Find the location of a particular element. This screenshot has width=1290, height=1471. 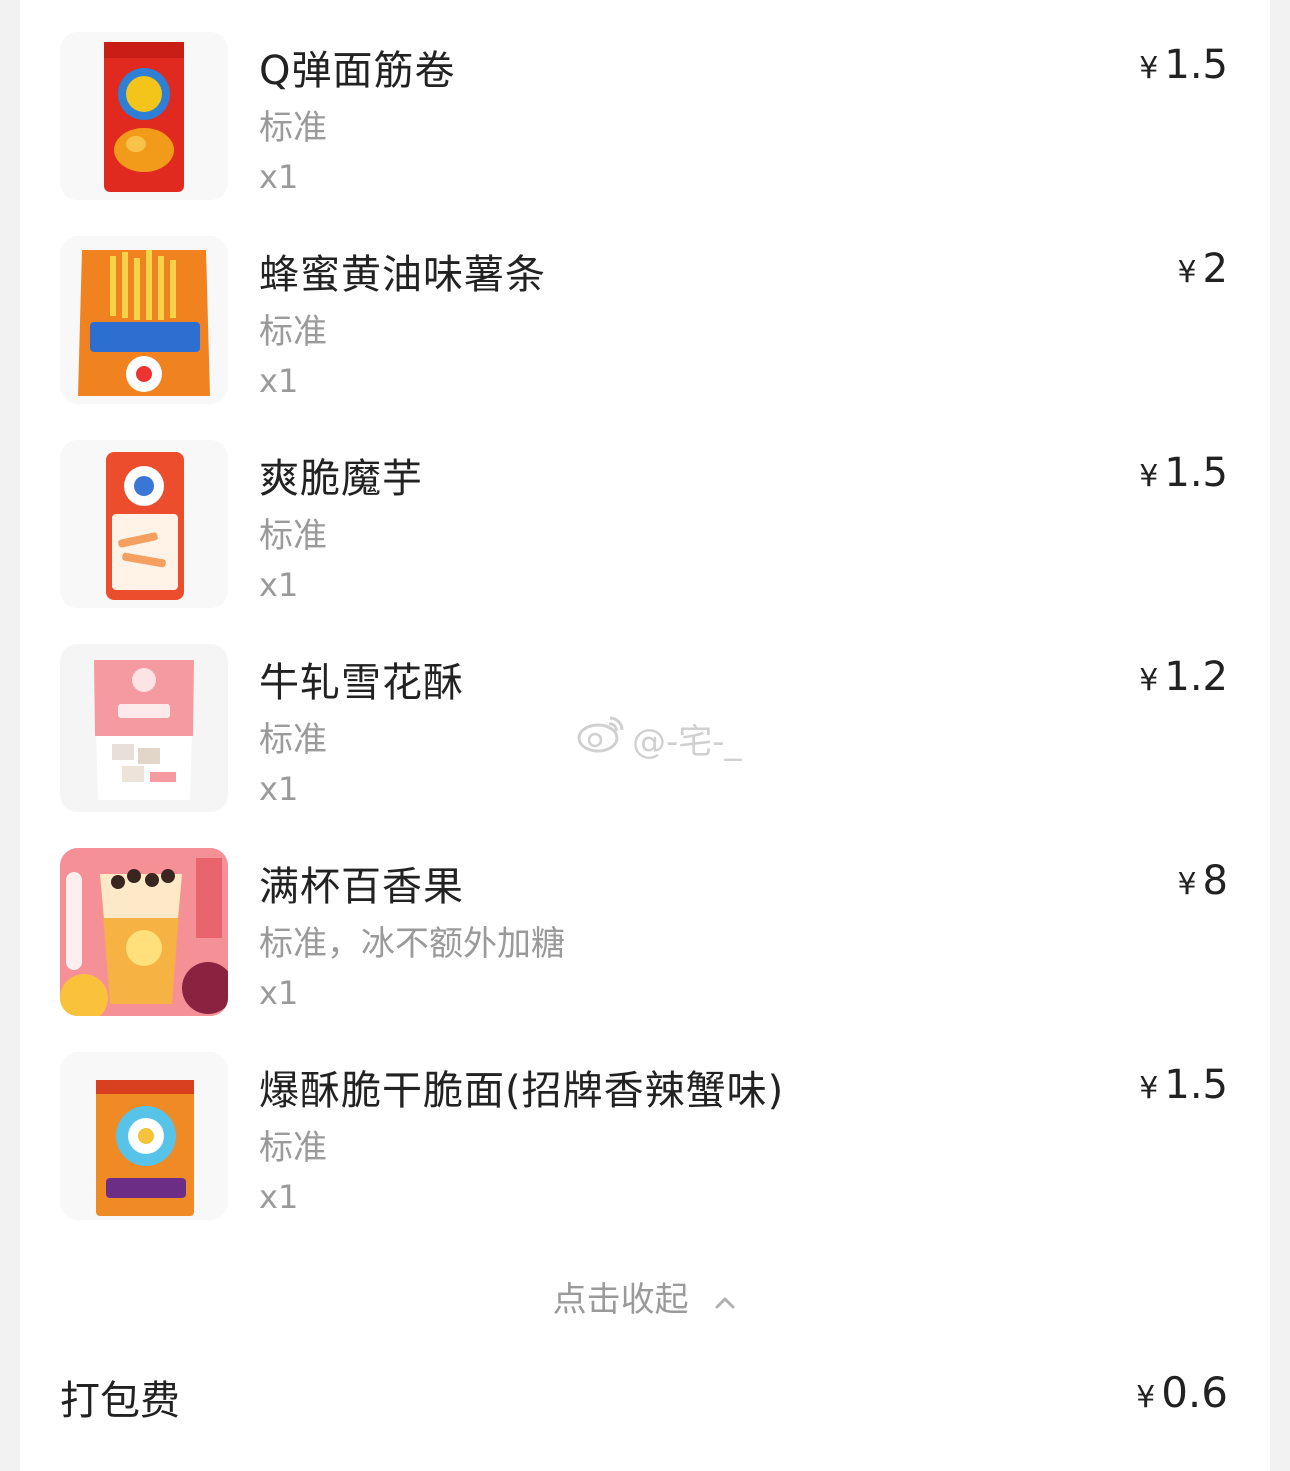

item-spec: 标准，冰不额外加糖 is located at coordinates (412, 944).